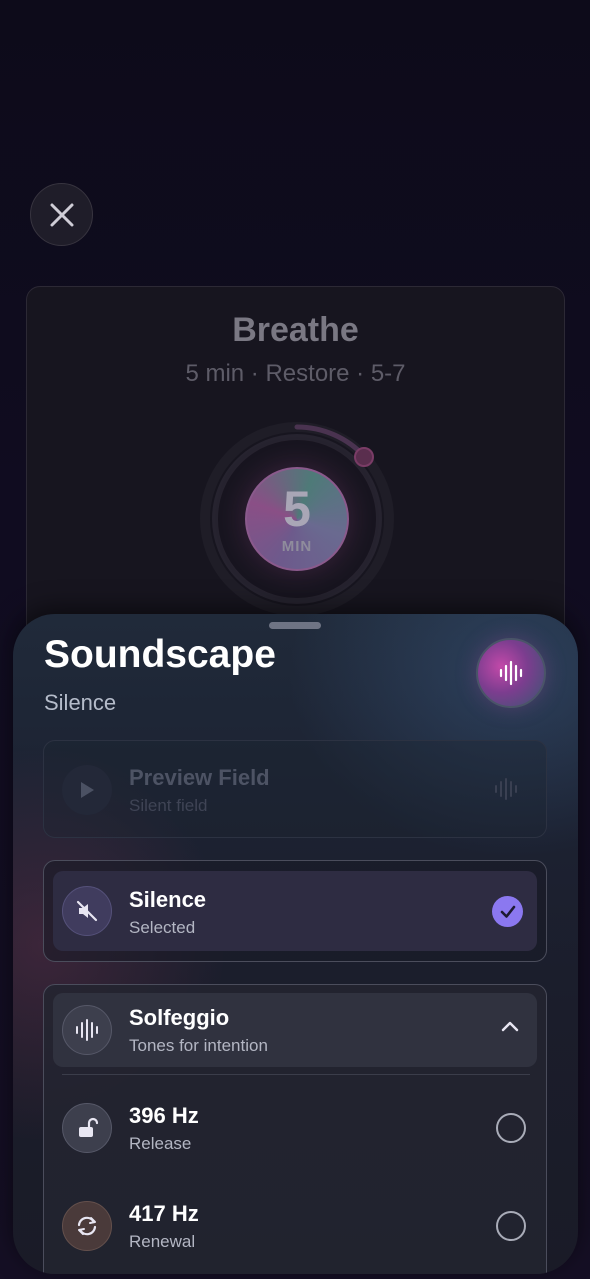 The width and height of the screenshot is (590, 1279). I want to click on selected-check, so click(507, 911).